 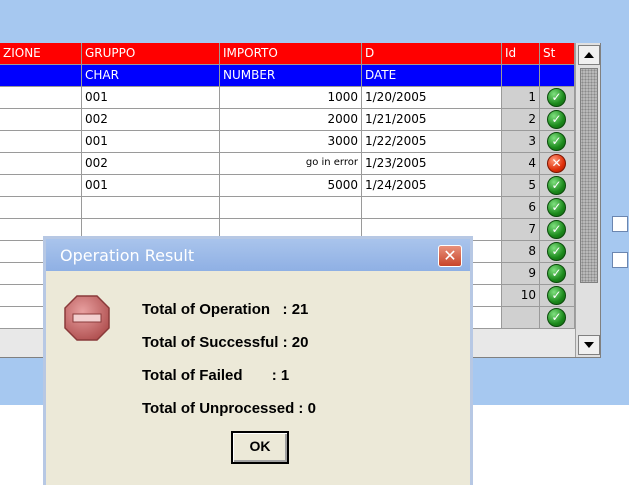 I want to click on arrow-up-icon, so click(x=589, y=55).